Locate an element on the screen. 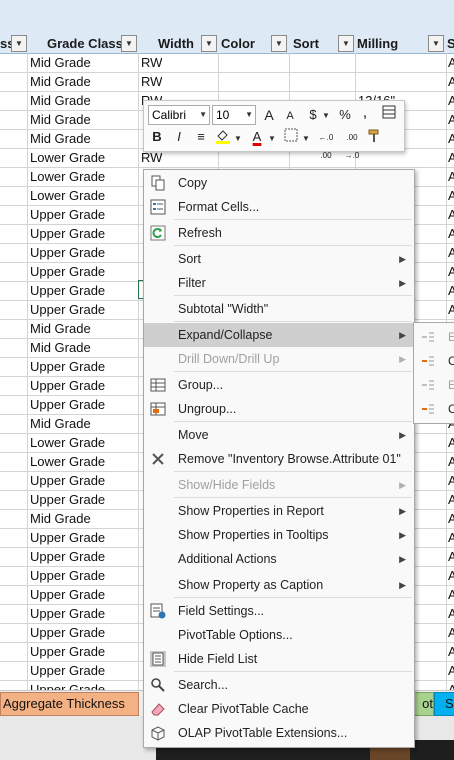 The height and width of the screenshot is (760, 454). menu-item-hide-field-list: Hide Field List is located at coordinates (279, 659).